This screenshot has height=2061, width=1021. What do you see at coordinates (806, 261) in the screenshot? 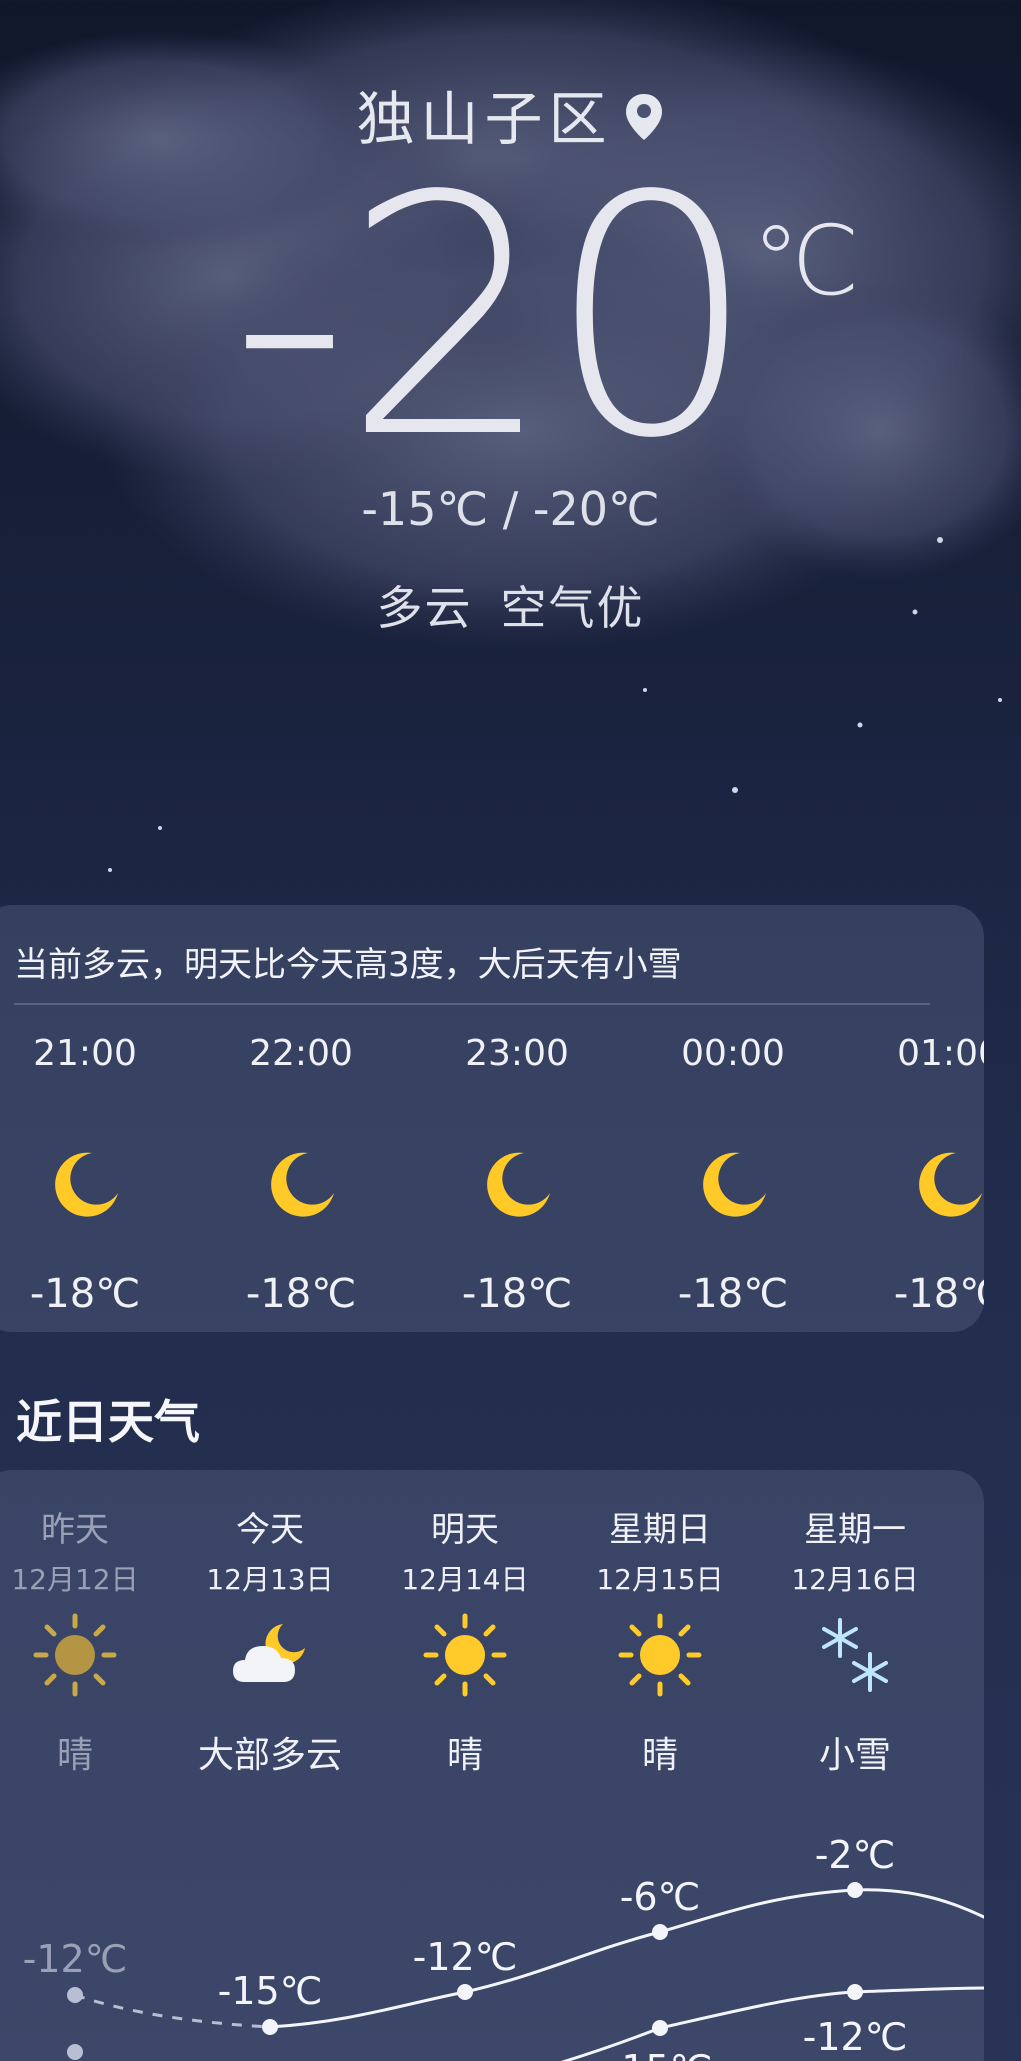
I see `temperature-unit: ℃` at bounding box center [806, 261].